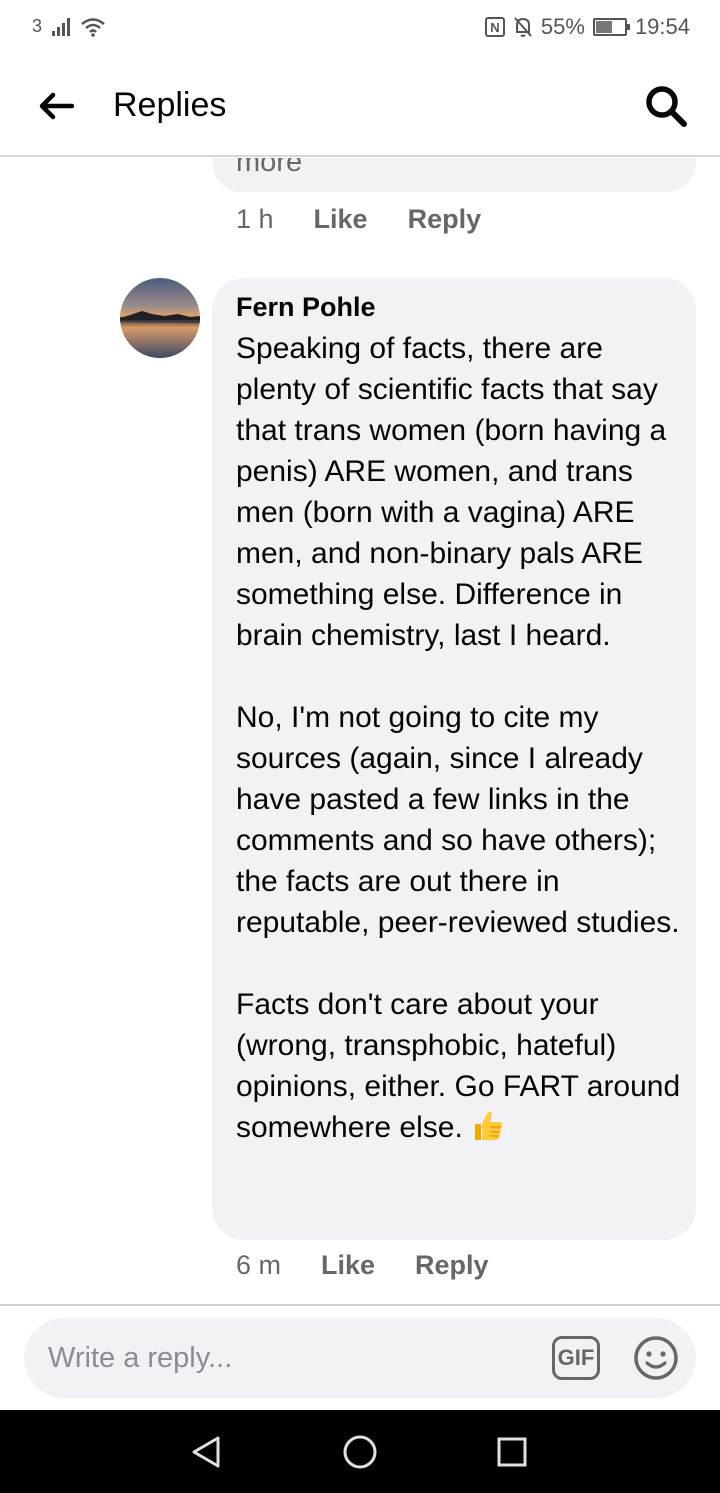 This screenshot has width=720, height=1493. What do you see at coordinates (288, 1358) in the screenshot?
I see `reply-input` at bounding box center [288, 1358].